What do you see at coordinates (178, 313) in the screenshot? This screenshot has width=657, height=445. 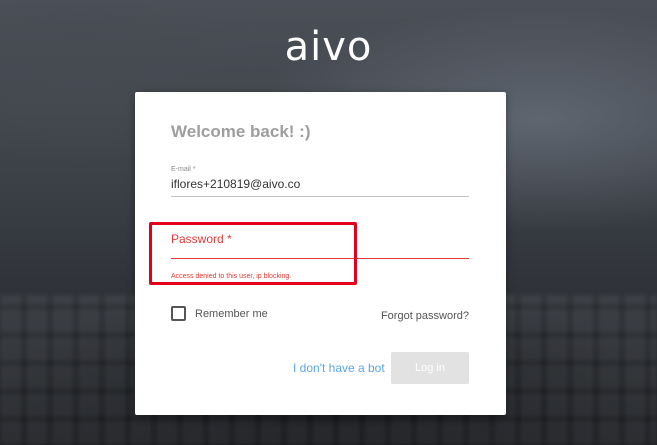 I see `checkbox-icon` at bounding box center [178, 313].